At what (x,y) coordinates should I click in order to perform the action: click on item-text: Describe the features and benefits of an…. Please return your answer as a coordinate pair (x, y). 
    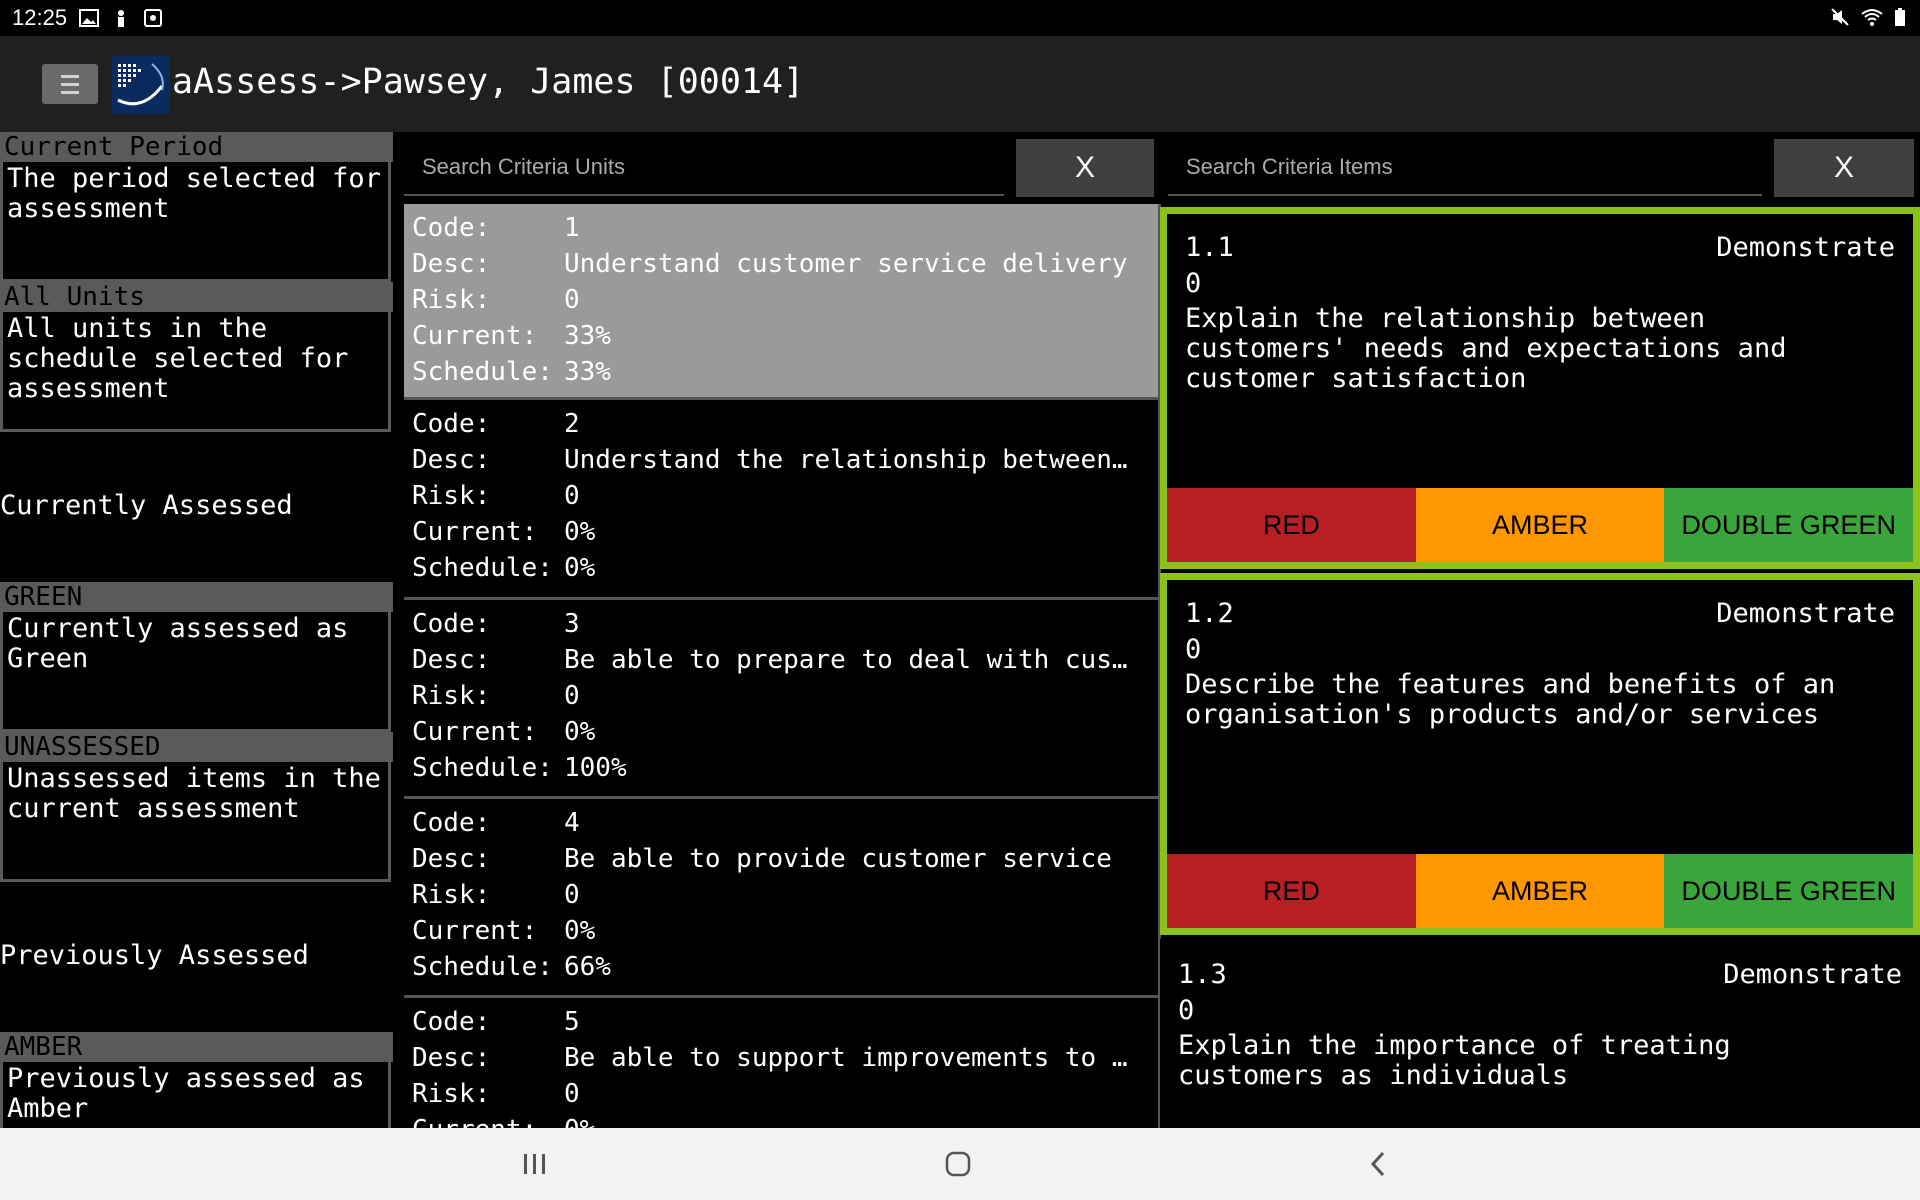
    Looking at the image, I should click on (1510, 699).